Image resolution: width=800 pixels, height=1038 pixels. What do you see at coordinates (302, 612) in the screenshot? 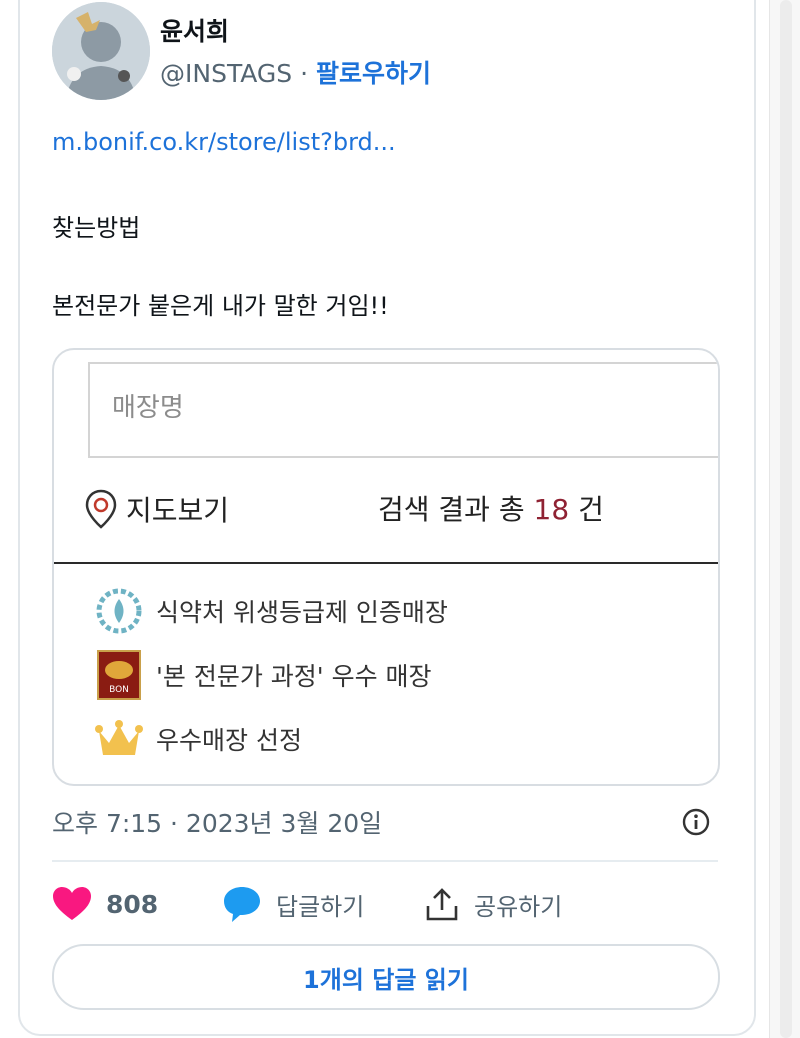
I see `legend-label: 식약처 위생등급제 인증매장` at bounding box center [302, 612].